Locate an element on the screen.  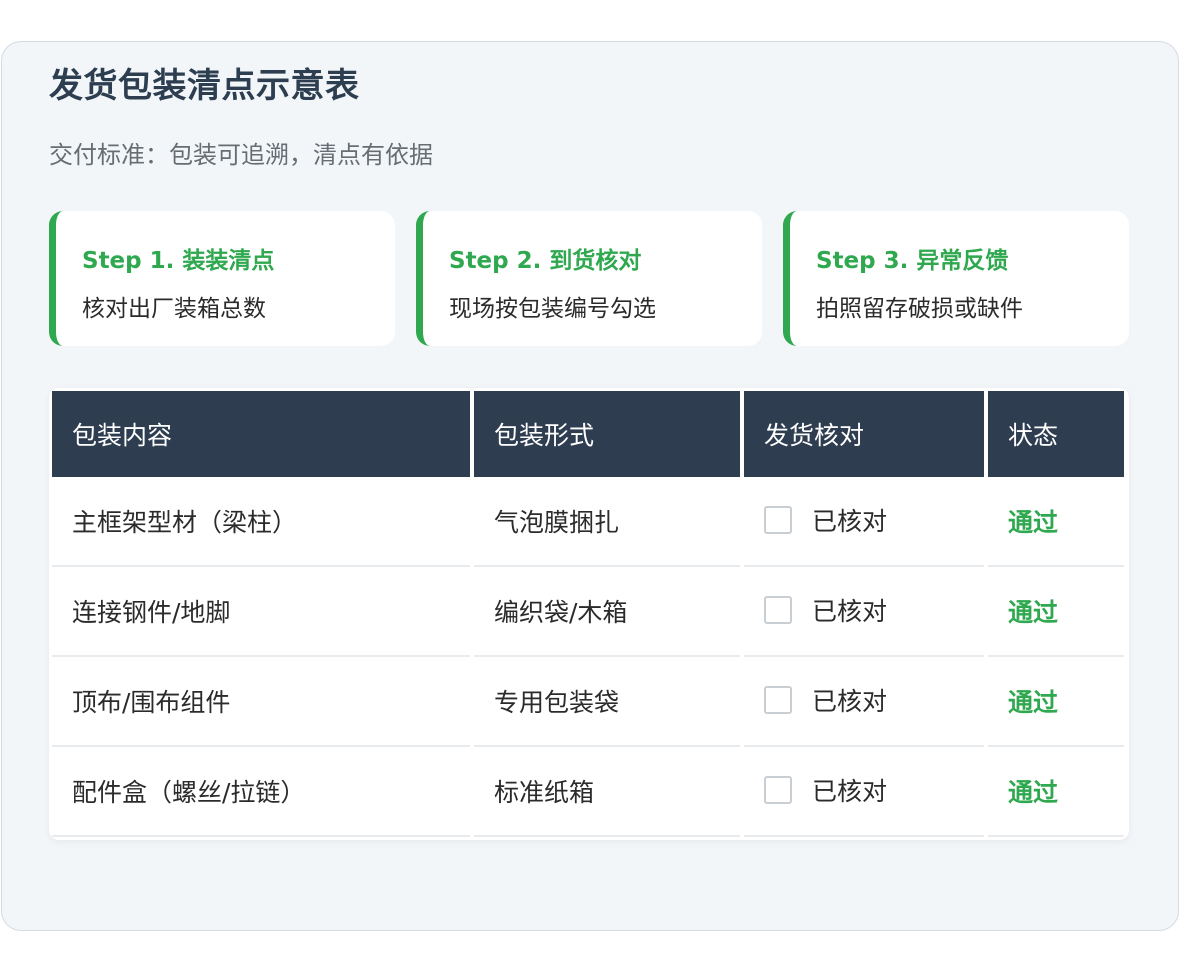
cell-form: 气泡膜捆扎 is located at coordinates (607, 522).